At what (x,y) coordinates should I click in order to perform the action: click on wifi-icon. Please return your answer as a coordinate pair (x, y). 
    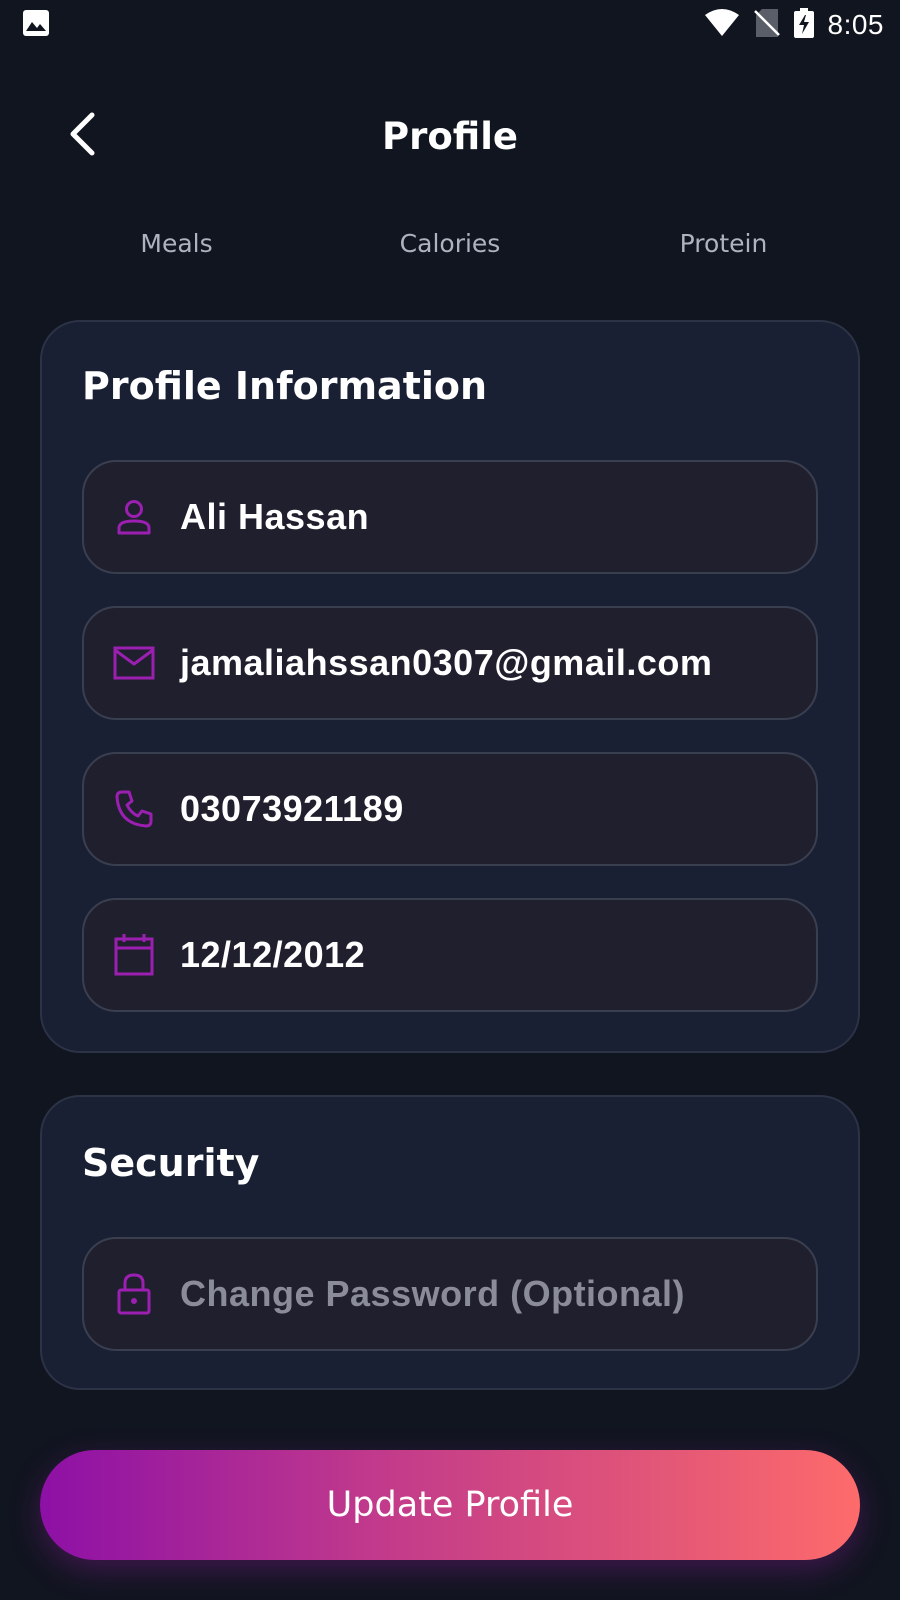
    Looking at the image, I should click on (722, 25).